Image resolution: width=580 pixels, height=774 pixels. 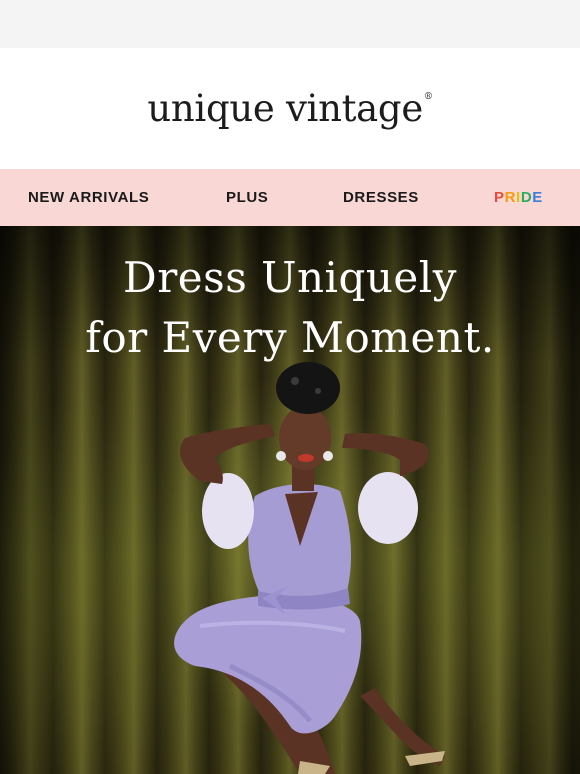 I want to click on pride-letter: E, so click(x=537, y=197).